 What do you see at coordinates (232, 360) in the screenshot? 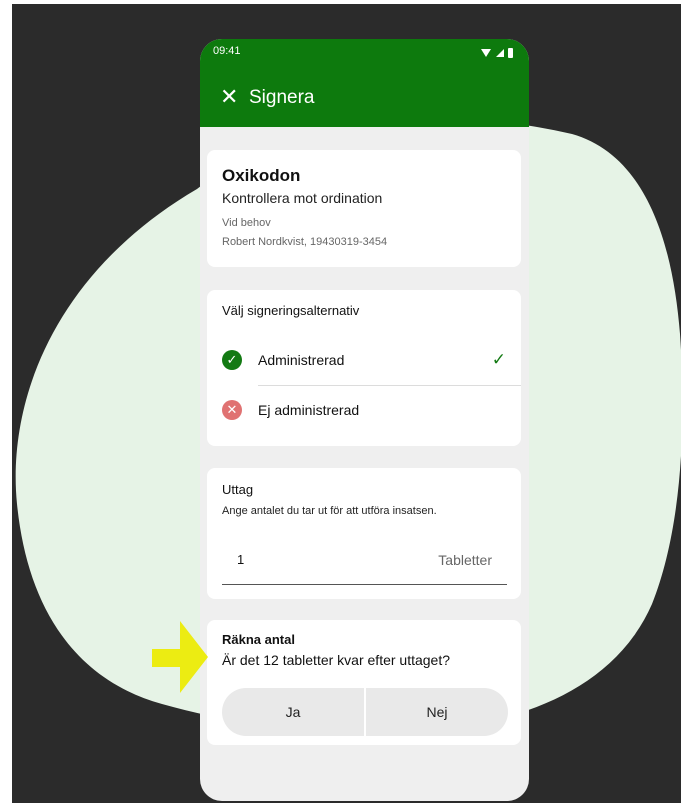
I see `check-circle-icon: ✓` at bounding box center [232, 360].